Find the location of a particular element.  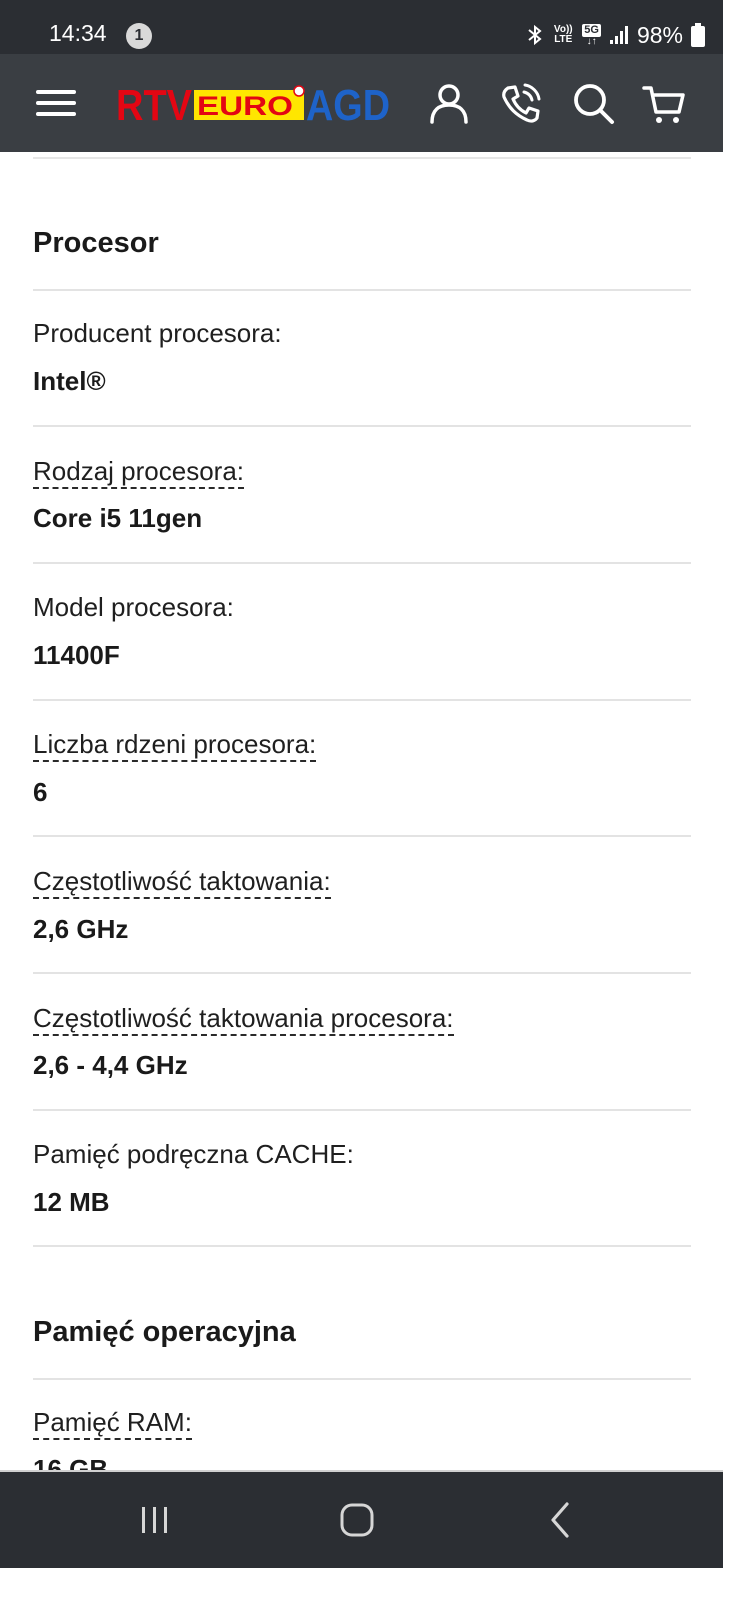

logo-rtv: RTV is located at coordinates (154, 103).